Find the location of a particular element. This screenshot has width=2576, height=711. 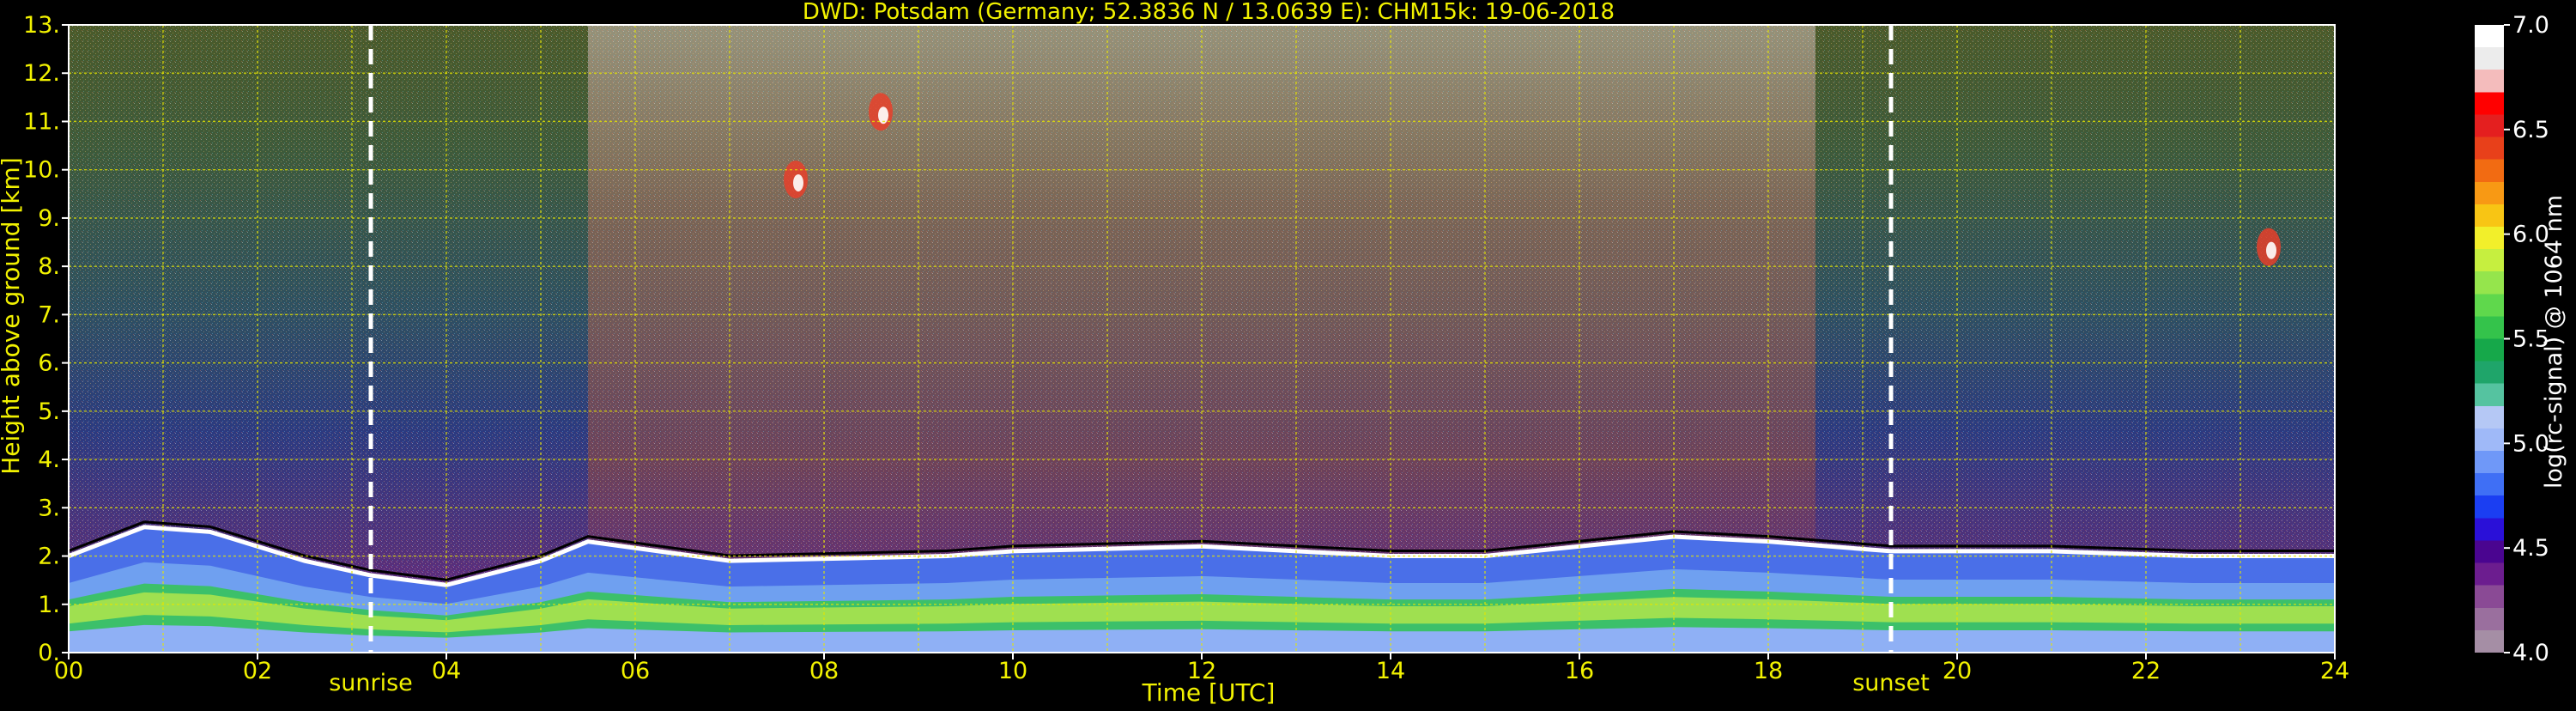

y-tick-label: 0. is located at coordinates (49, 653).